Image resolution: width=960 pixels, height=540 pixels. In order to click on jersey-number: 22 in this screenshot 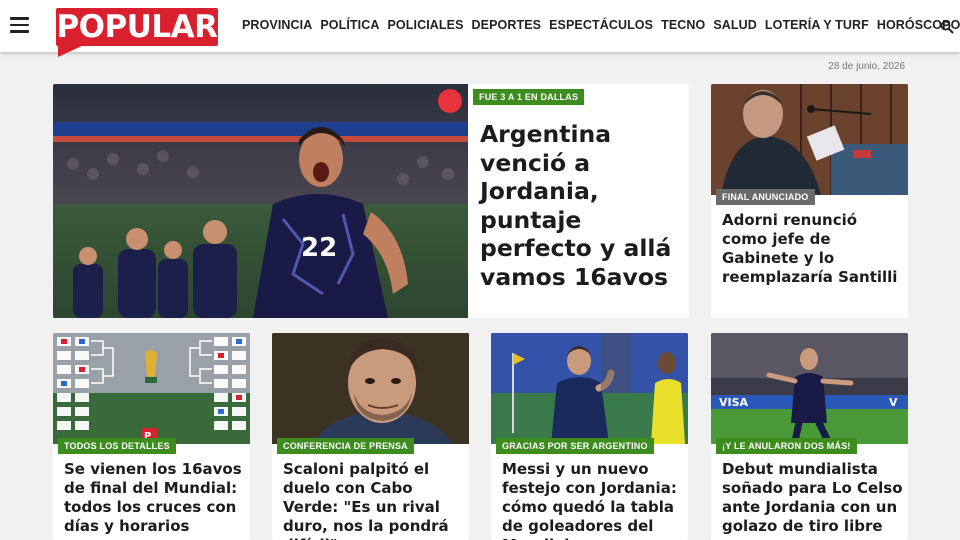, I will do `click(319, 248)`.